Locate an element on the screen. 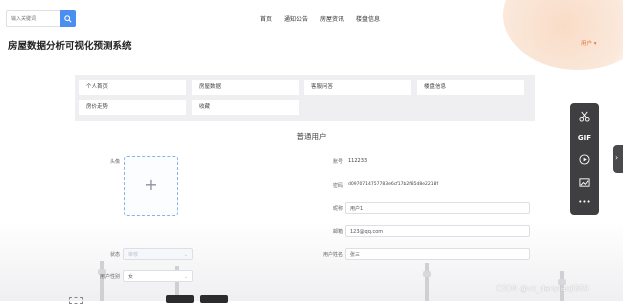 This screenshot has width=623, height=304. floating-toolbar: GIF ••• is located at coordinates (584, 159).